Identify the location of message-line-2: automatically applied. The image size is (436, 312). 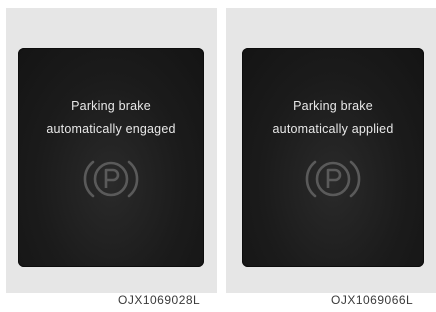
(333, 129).